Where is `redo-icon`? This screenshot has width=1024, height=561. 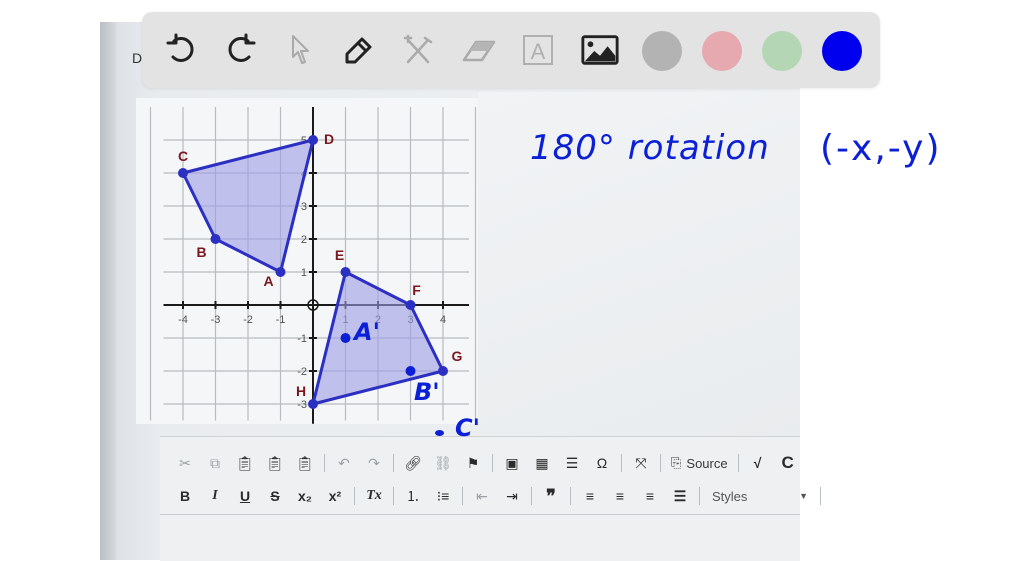 redo-icon is located at coordinates (242, 47).